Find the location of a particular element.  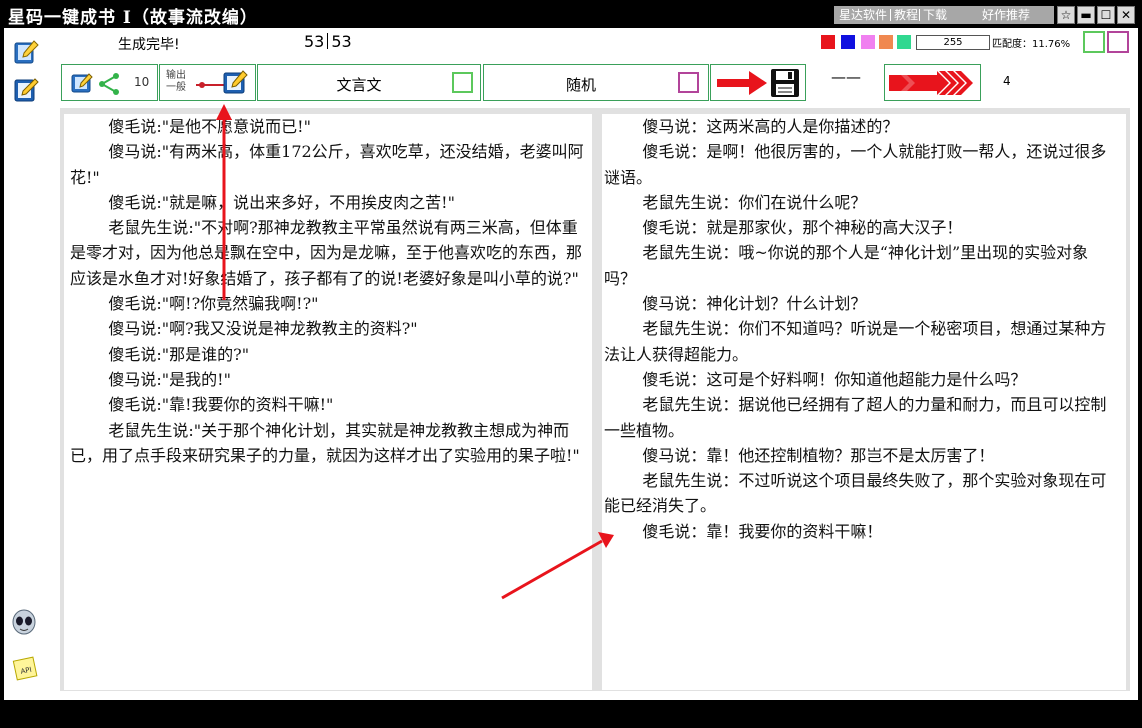

progress-current: 53 is located at coordinates (314, 41).